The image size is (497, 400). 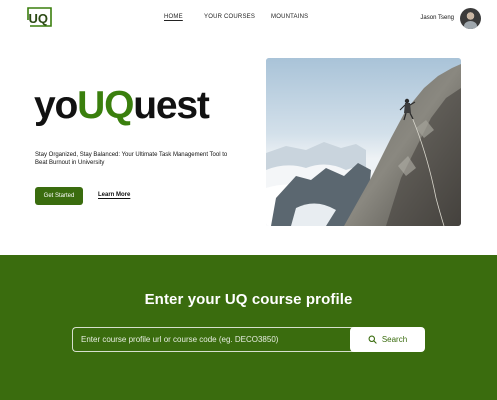 I want to click on hero-title-accent: UQ, so click(x=105, y=105).